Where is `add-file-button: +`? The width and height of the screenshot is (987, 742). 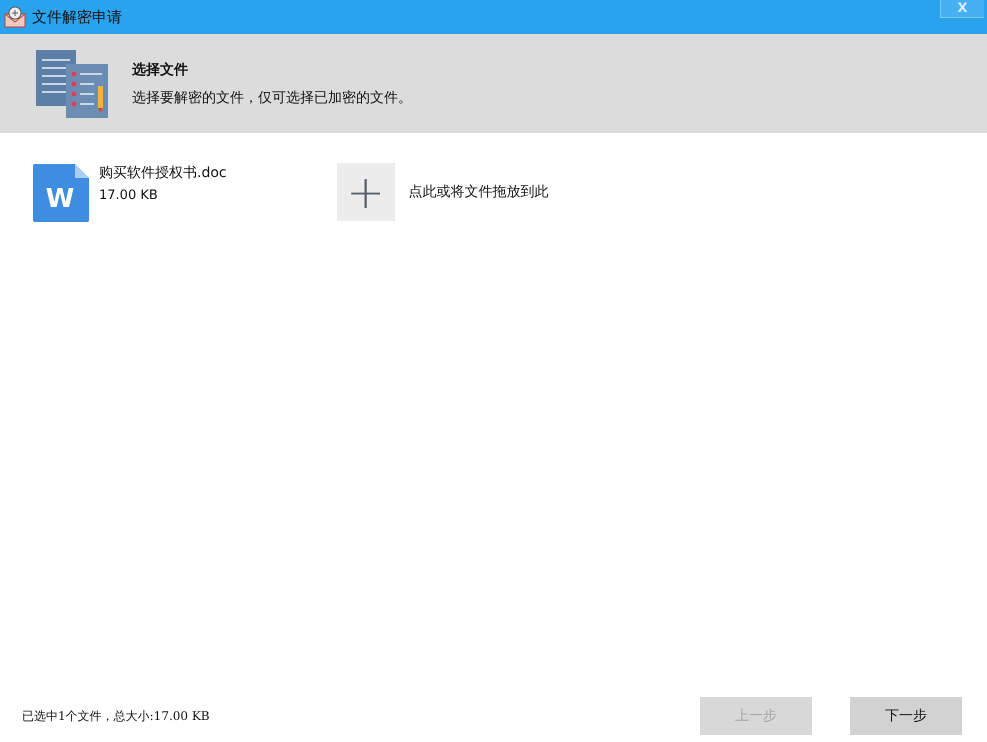
add-file-button: + is located at coordinates (365, 192).